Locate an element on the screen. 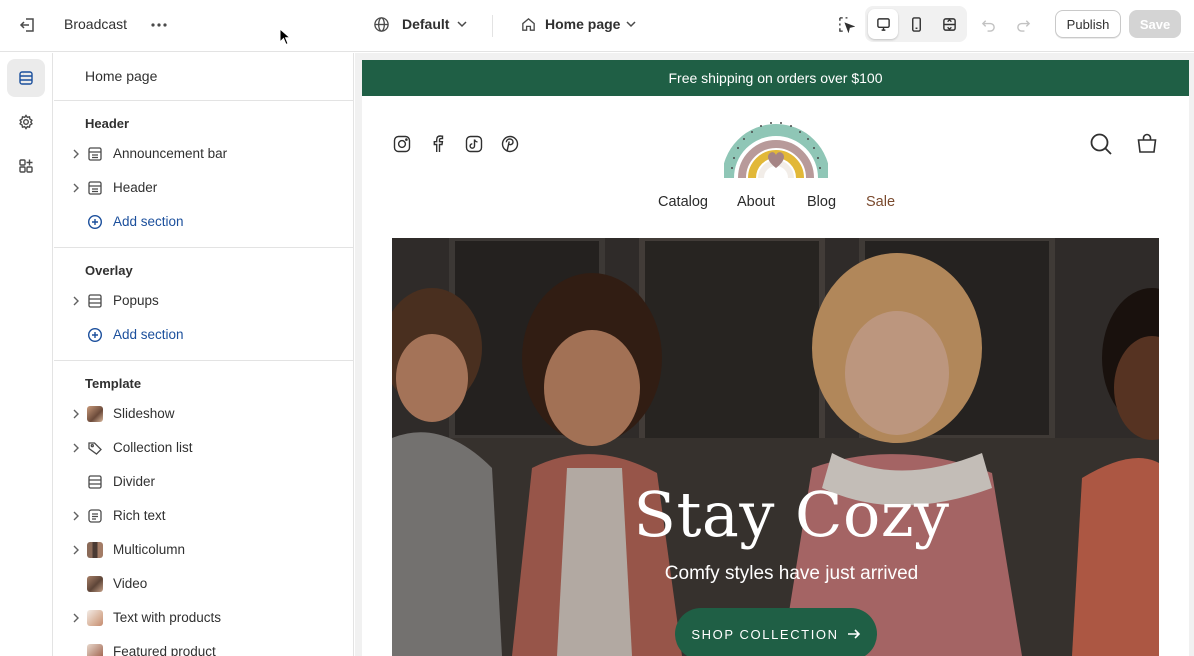 Image resolution: width=1194 pixels, height=656 pixels. more-actions-icon is located at coordinates (159, 25).